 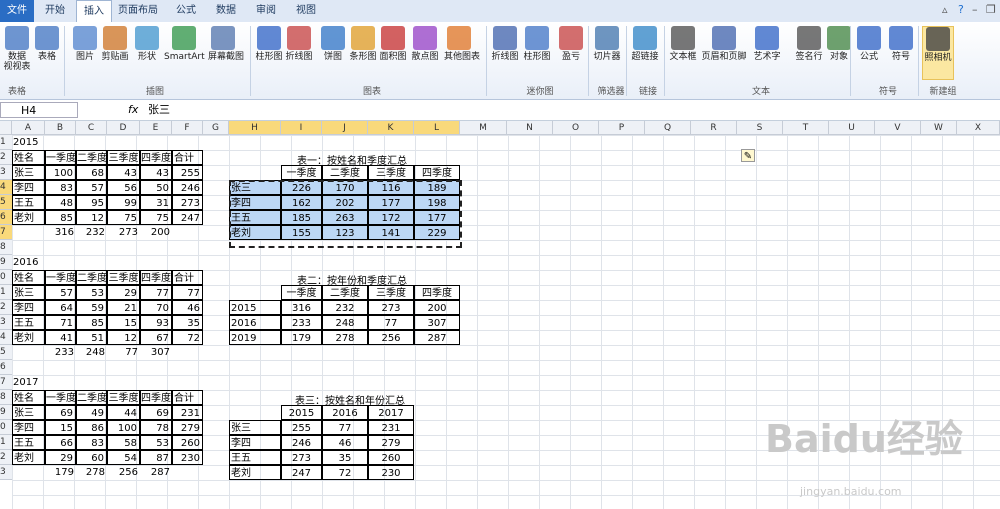 What do you see at coordinates (437, 128) in the screenshot?
I see `column-header-L: L` at bounding box center [437, 128].